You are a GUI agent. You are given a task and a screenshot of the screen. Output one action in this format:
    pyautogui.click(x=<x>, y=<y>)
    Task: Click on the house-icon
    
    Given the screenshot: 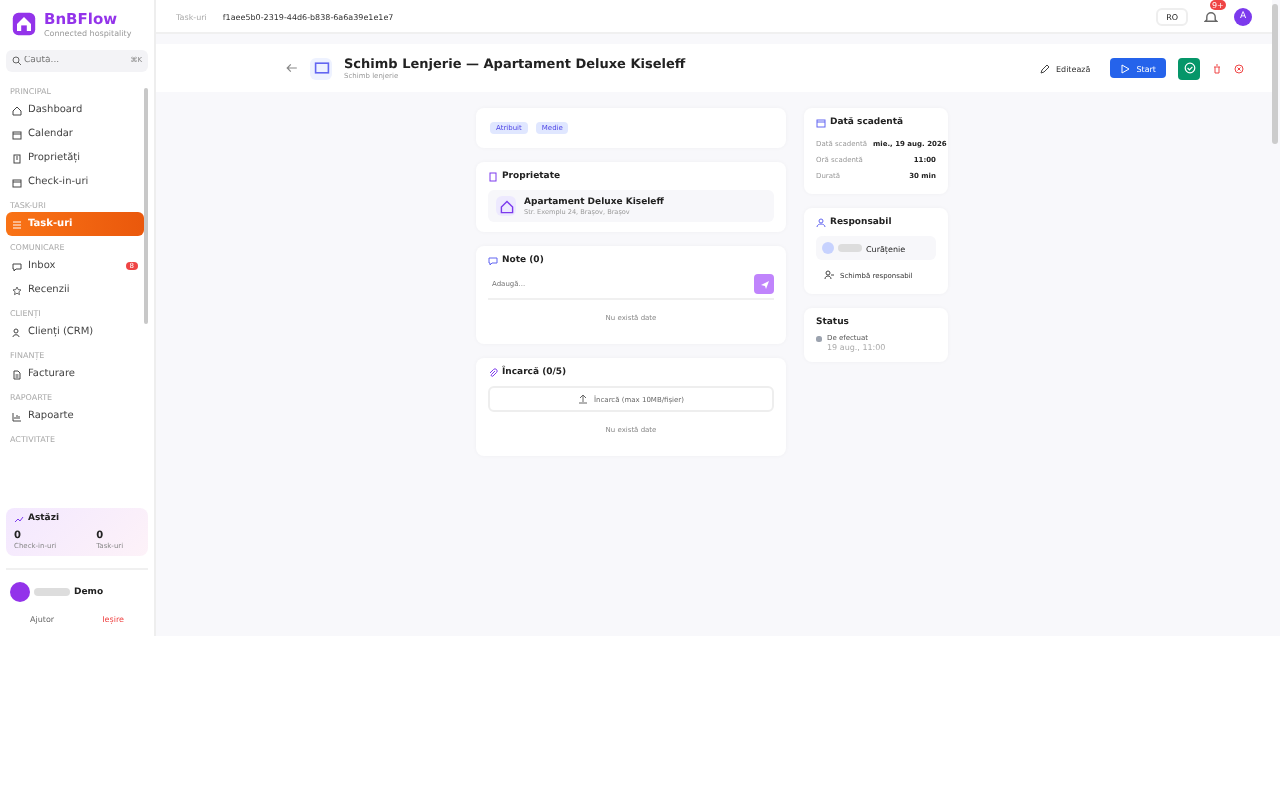 What is the action you would take?
    pyautogui.click(x=506, y=206)
    